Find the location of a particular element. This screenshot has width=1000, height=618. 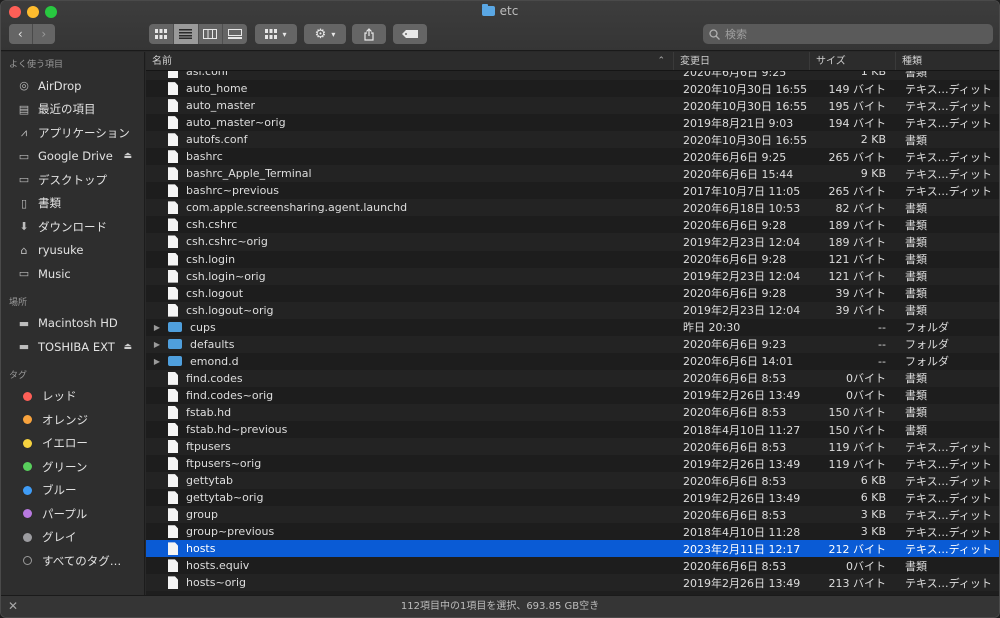

sidebar-item: ⌂ ryusuke is located at coordinates (72, 251).